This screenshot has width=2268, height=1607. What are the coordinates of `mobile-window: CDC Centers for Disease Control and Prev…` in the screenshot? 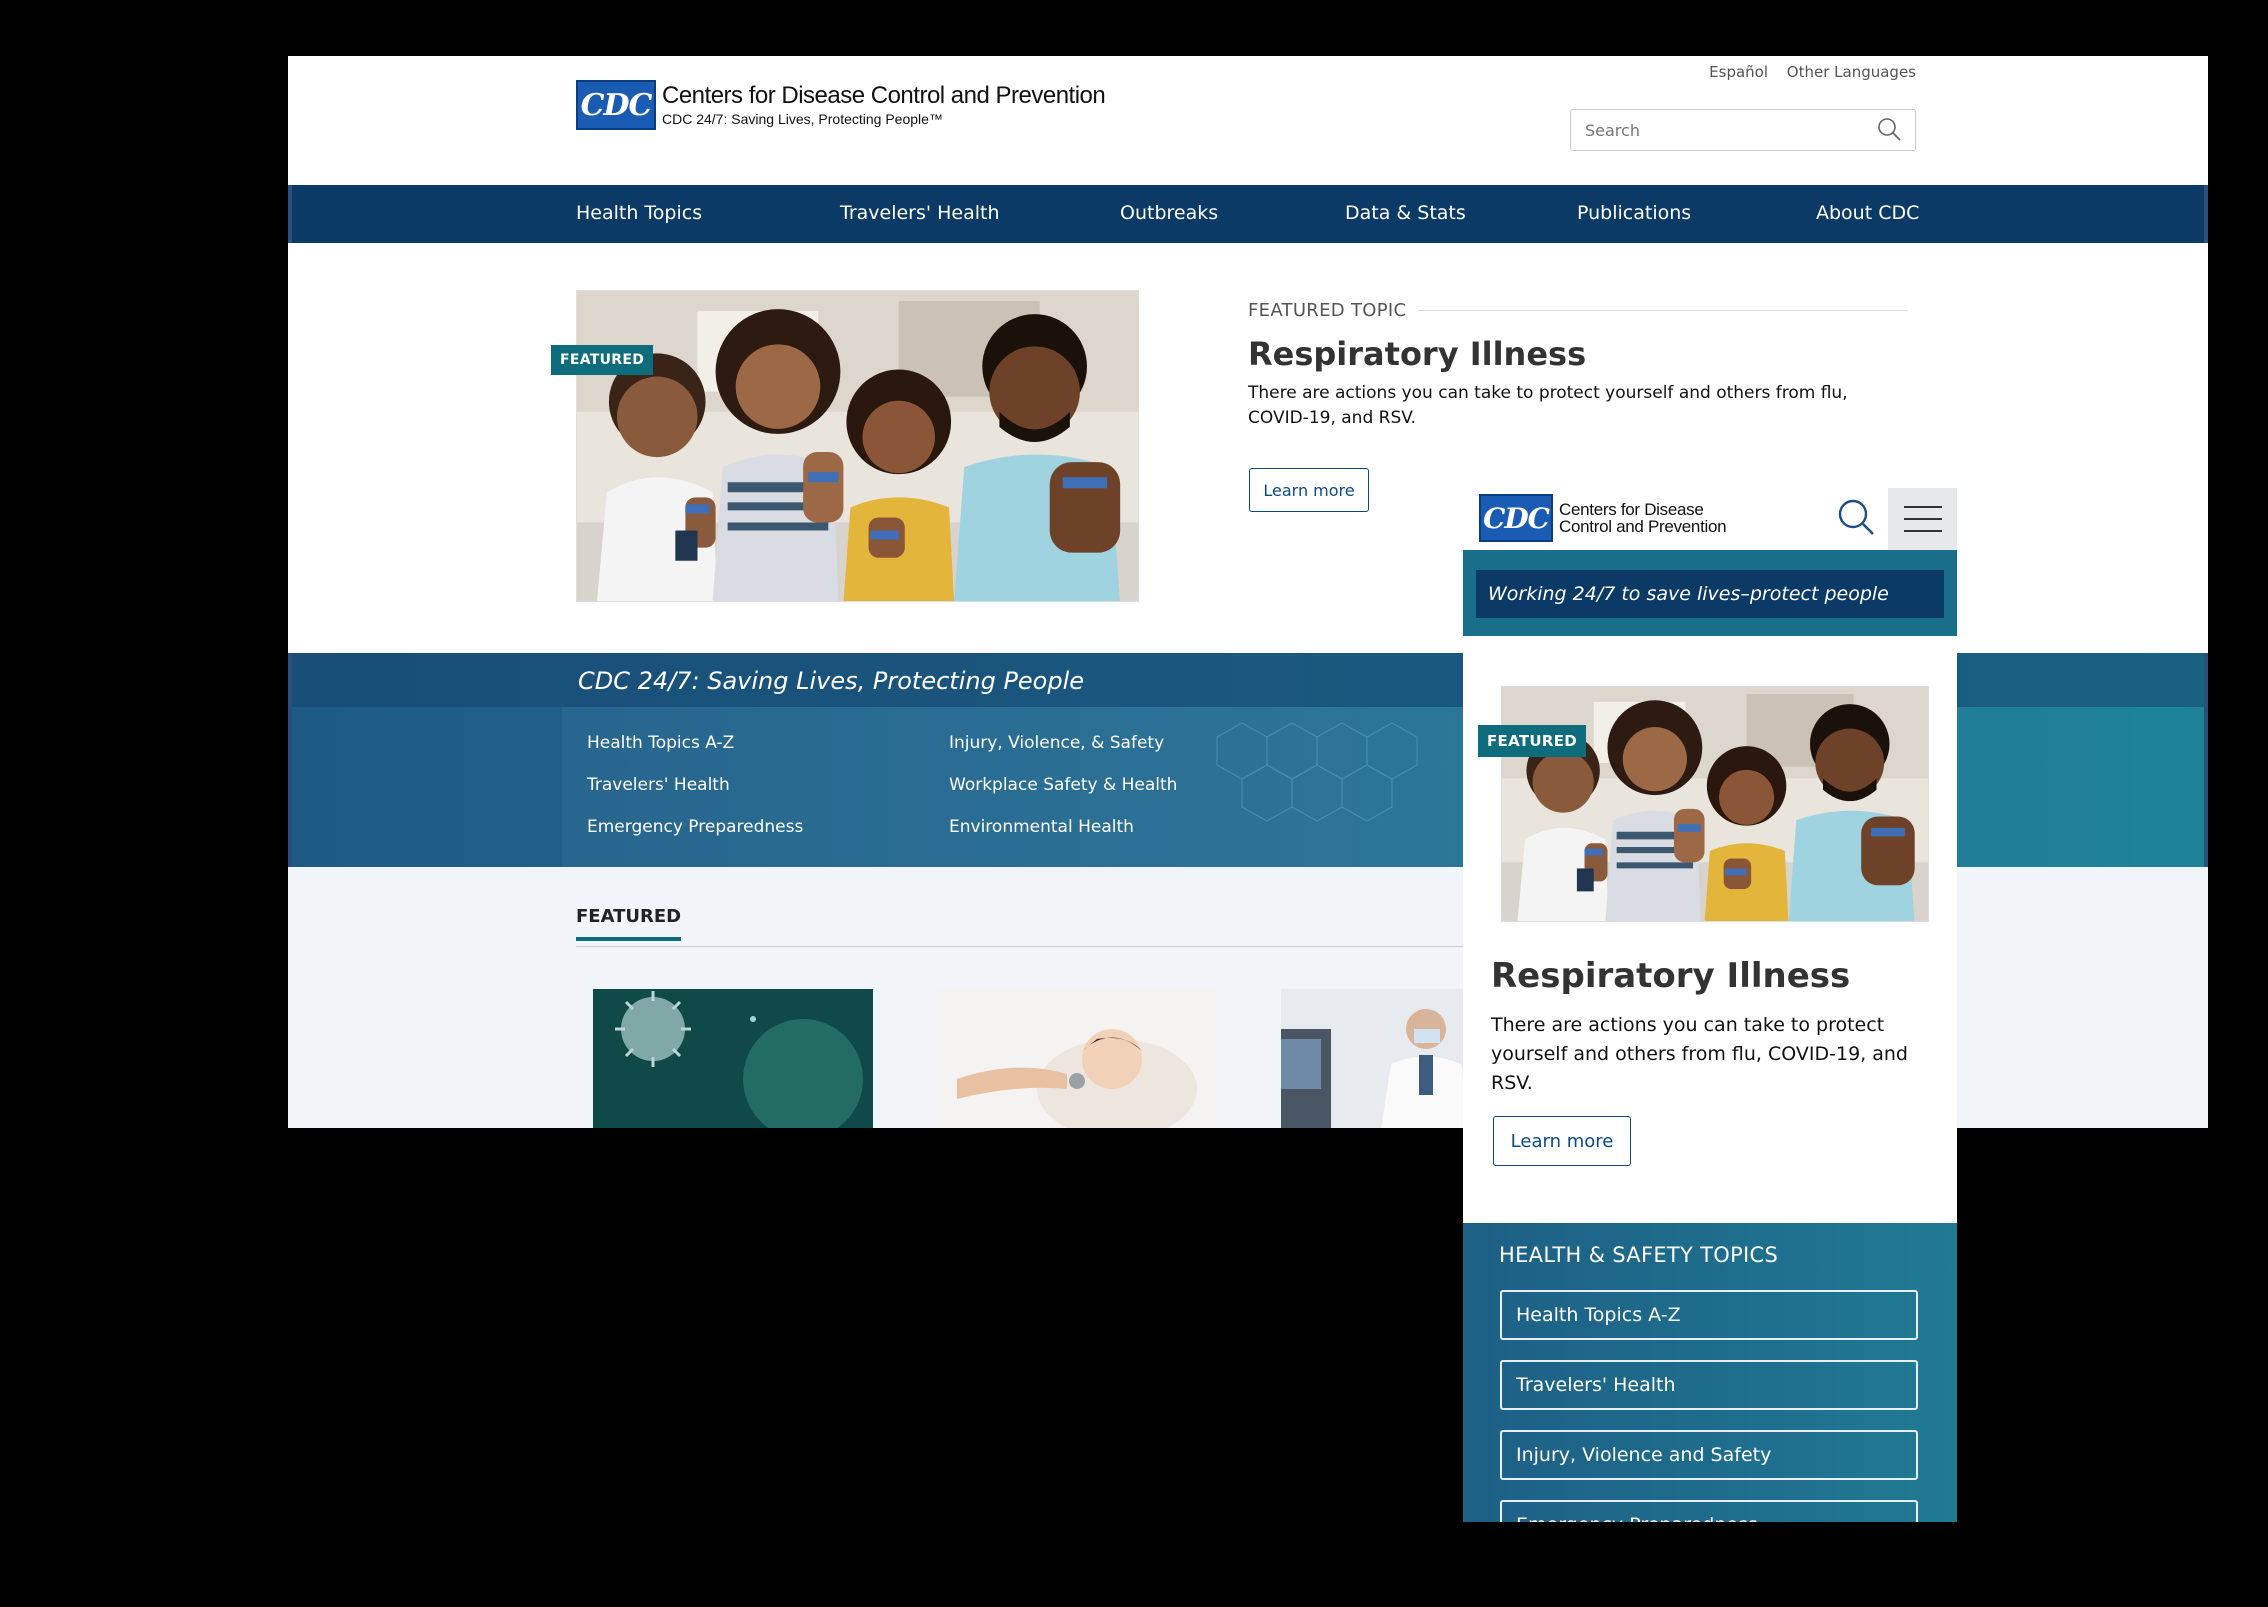 It's located at (1710, 1005).